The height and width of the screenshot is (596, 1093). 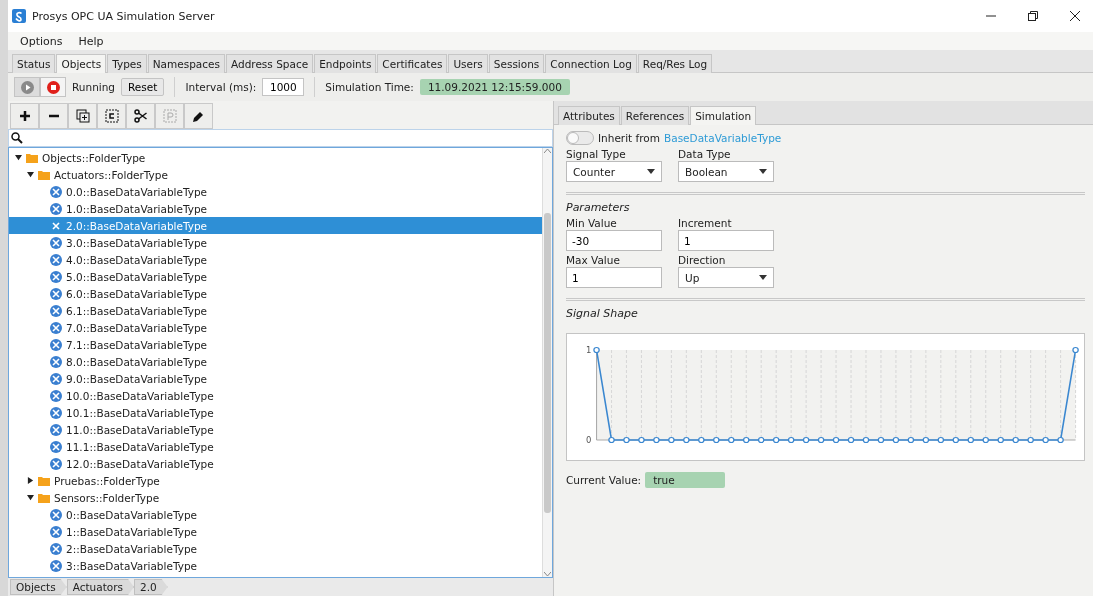 What do you see at coordinates (602, 313) in the screenshot?
I see `section-title: Signal Shape` at bounding box center [602, 313].